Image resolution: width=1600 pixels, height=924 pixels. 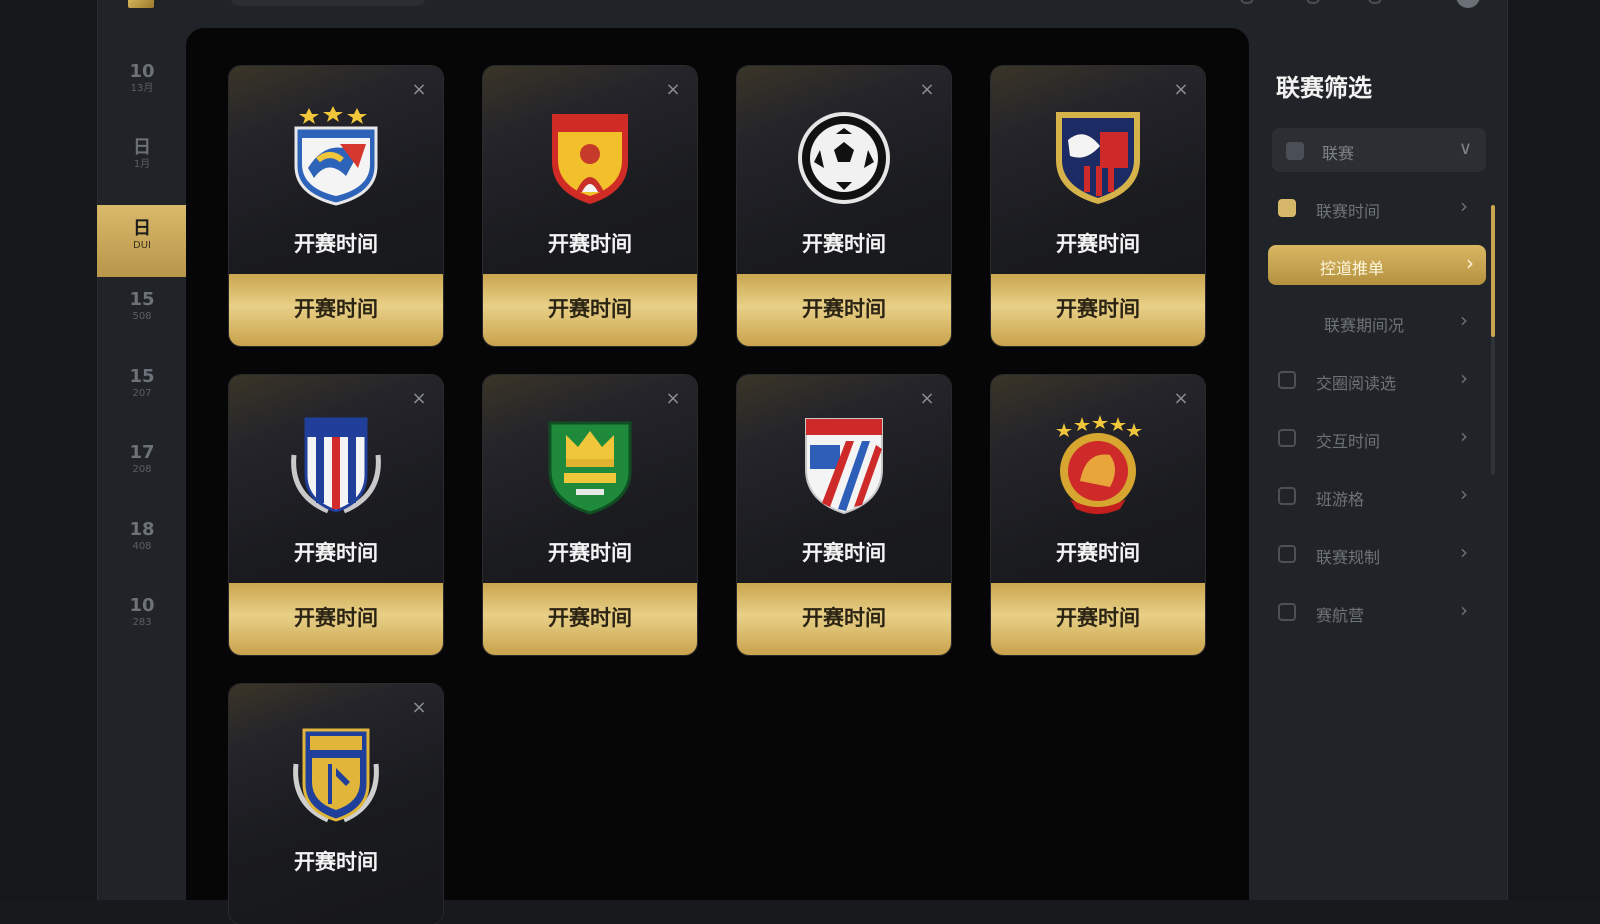 I want to click on date-label: 207, so click(x=142, y=393).